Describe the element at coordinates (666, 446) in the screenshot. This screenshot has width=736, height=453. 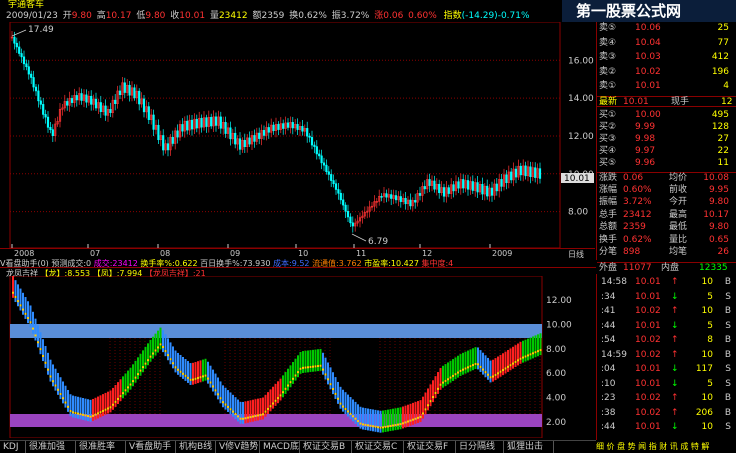
I see `right-tabs: 细 价 盘 势 闻 指 财 讯 成 特 解` at that location.